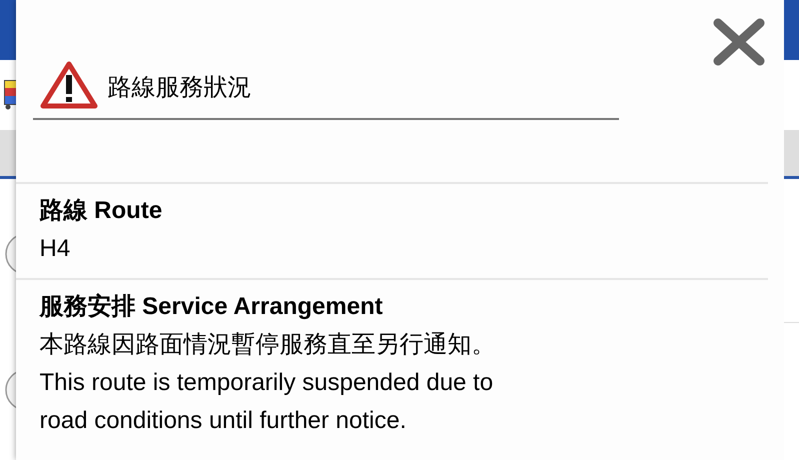  What do you see at coordinates (102, 211) in the screenshot?
I see `section-heading: 路線 Route` at bounding box center [102, 211].